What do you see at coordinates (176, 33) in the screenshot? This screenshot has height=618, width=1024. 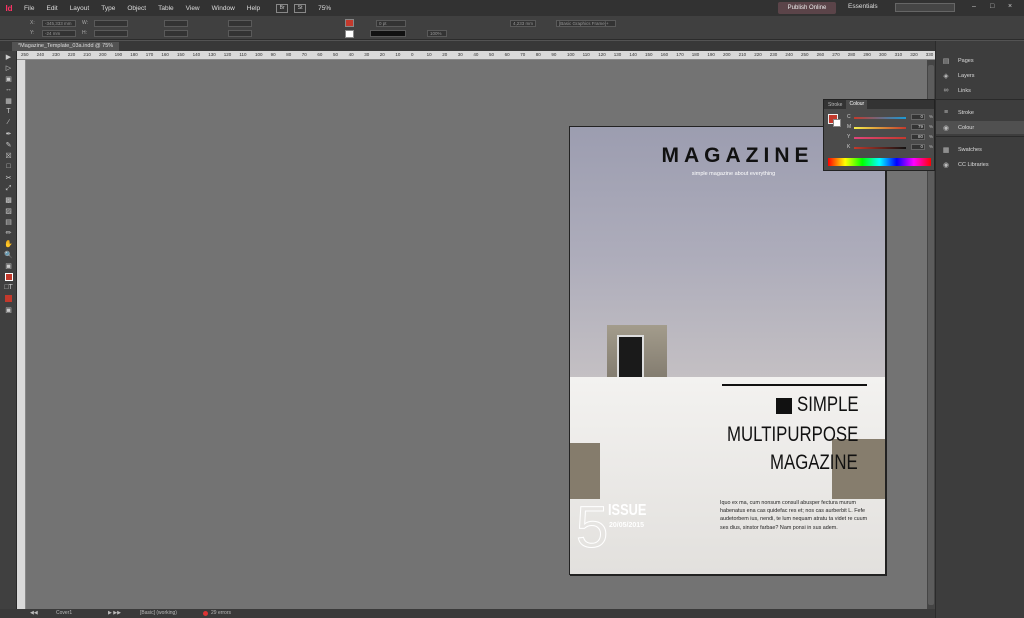 I see `scale-y-field` at bounding box center [176, 33].